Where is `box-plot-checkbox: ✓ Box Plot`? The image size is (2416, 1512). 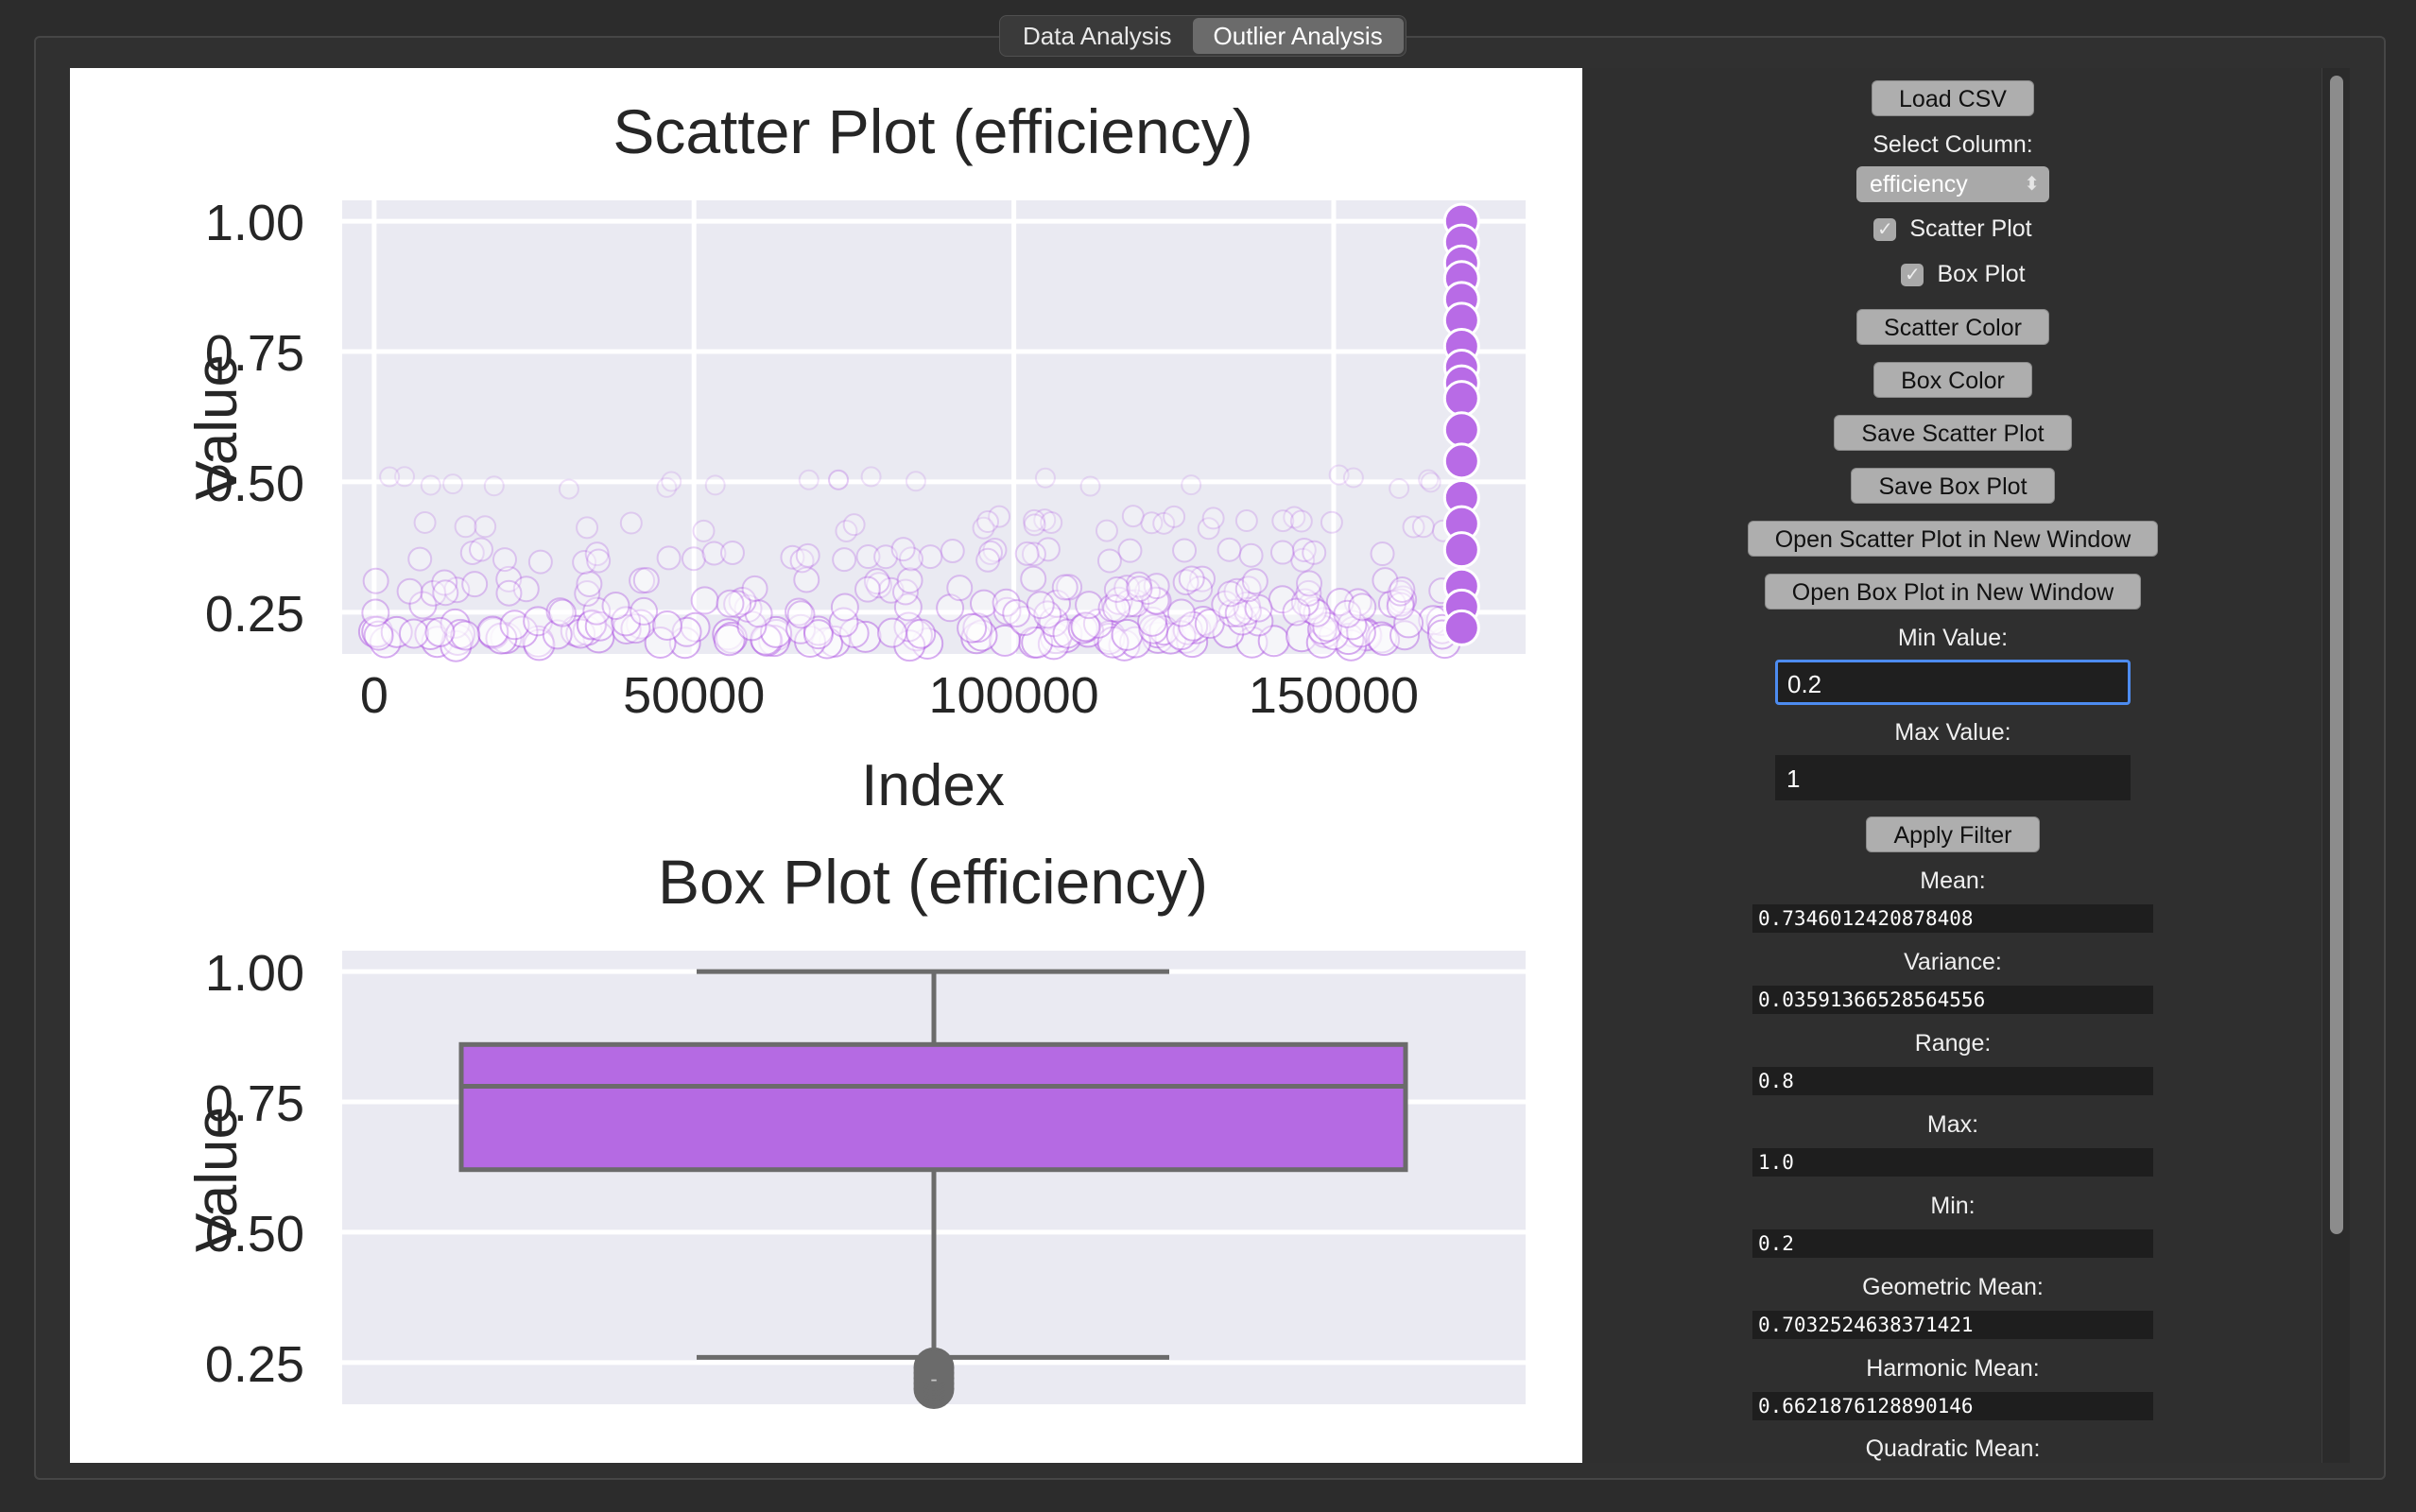
box-plot-checkbox: ✓ Box Plot is located at coordinates (1963, 274).